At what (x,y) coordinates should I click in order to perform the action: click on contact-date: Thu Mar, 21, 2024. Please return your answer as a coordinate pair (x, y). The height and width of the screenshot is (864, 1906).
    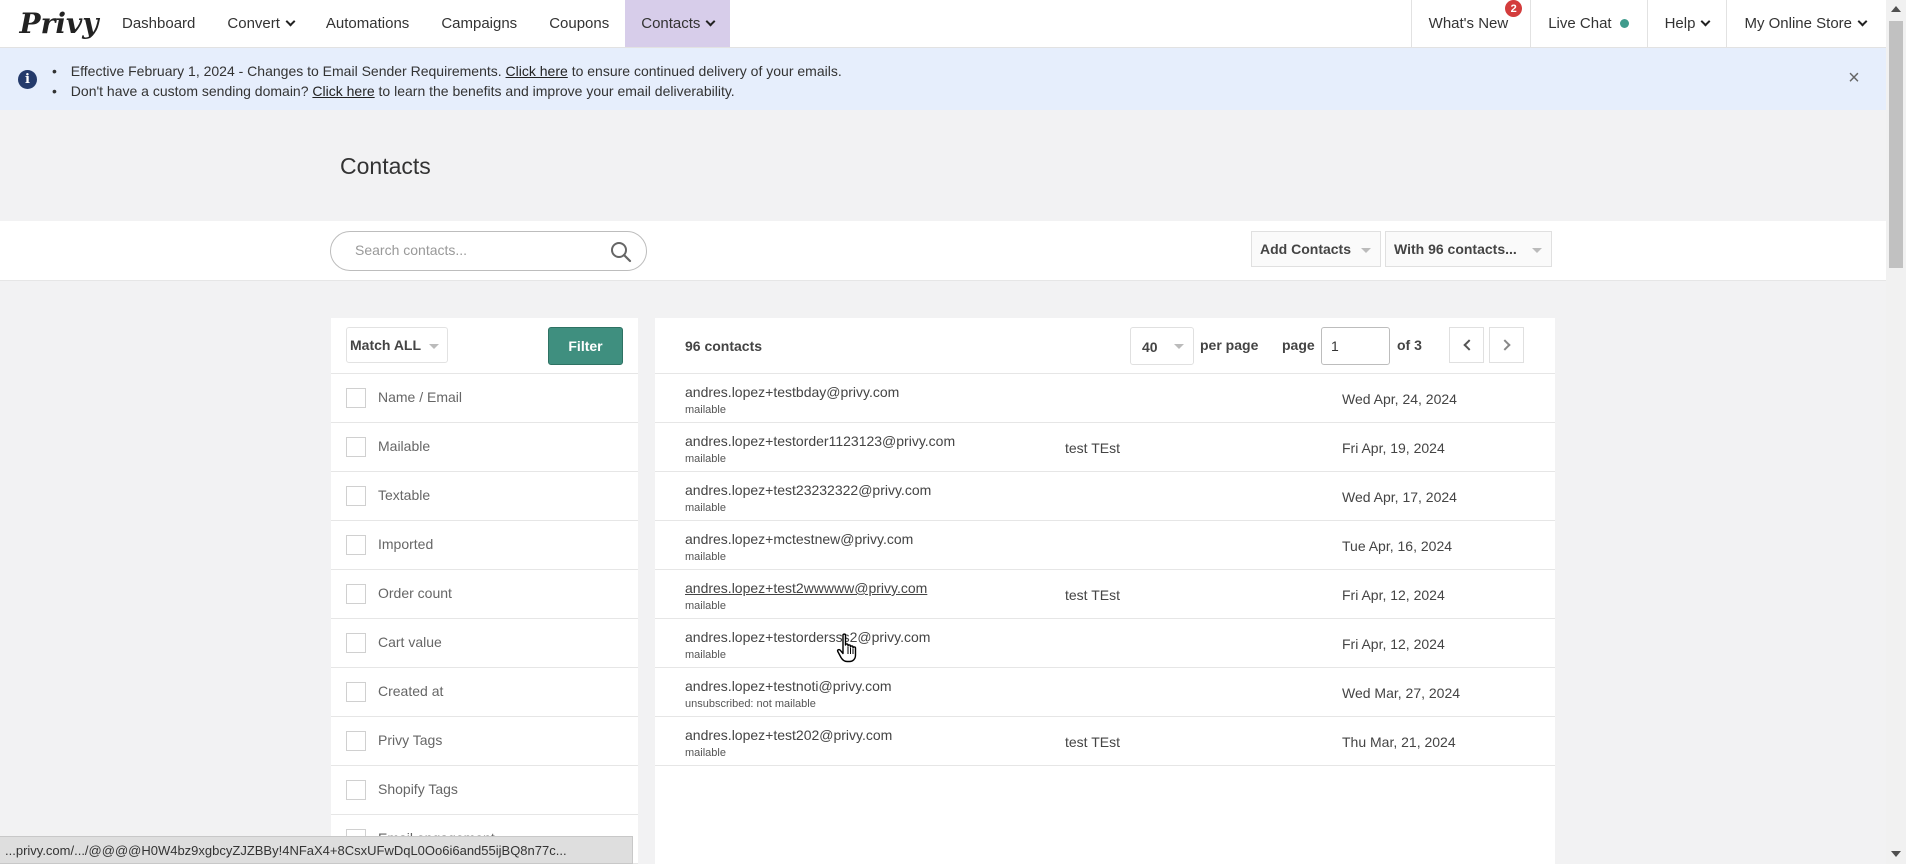
    Looking at the image, I should click on (1399, 742).